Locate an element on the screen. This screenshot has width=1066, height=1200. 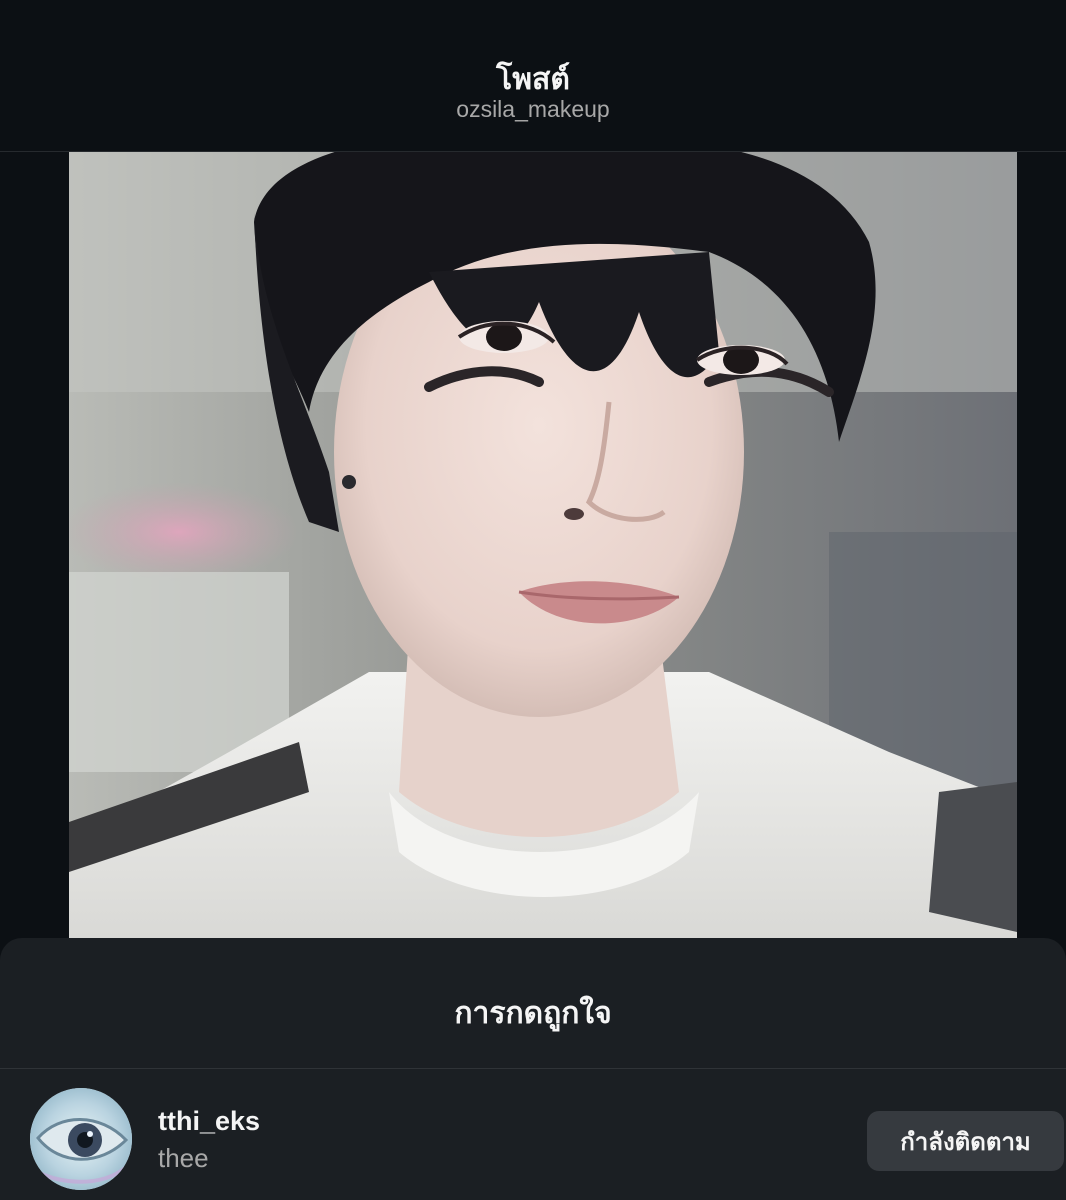
top-header: โพสต์ ozsila_makeup is located at coordinates (533, 76).